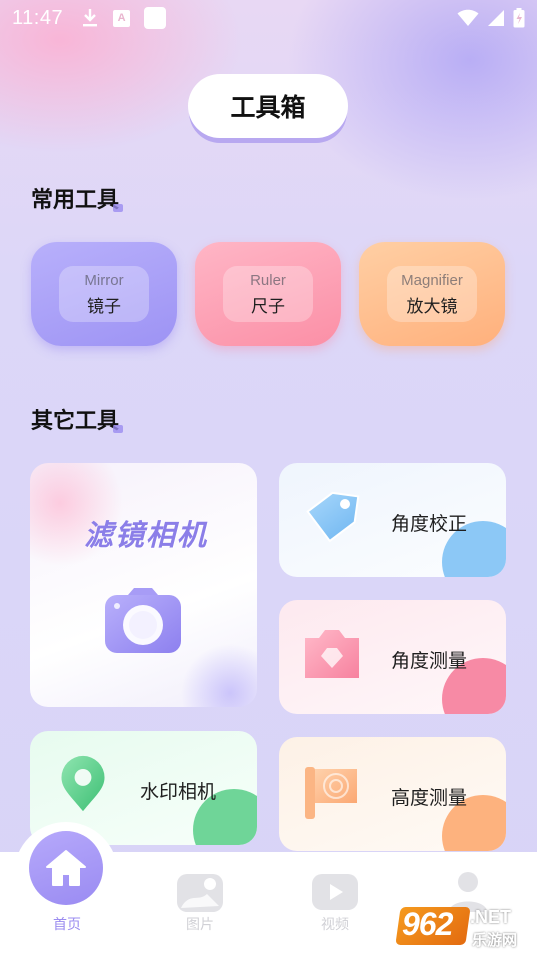 This screenshot has height=956, width=537. What do you see at coordinates (335, 892) in the screenshot?
I see `video-icon` at bounding box center [335, 892].